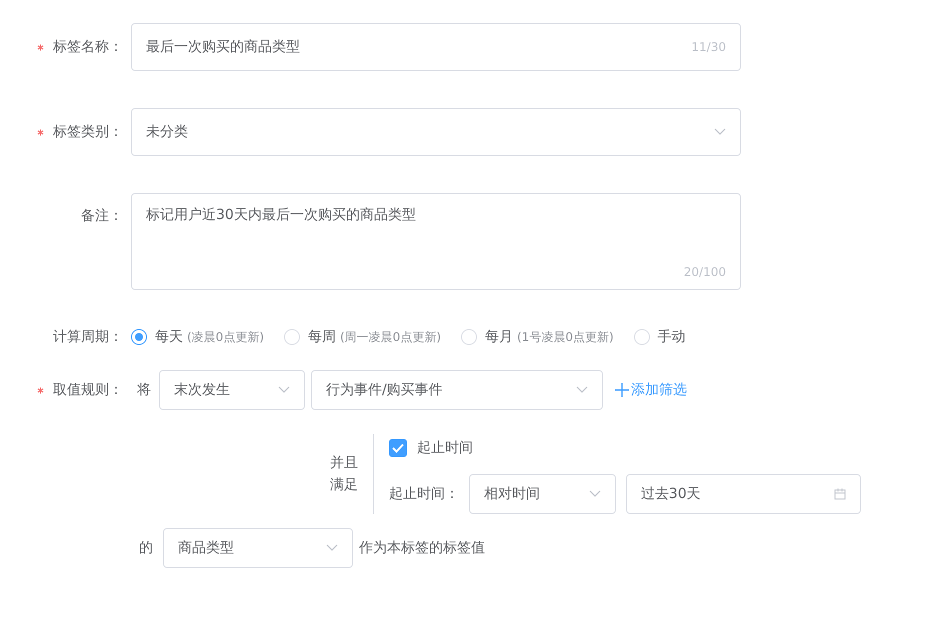 This screenshot has height=621, width=945. Describe the element at coordinates (708, 47) in the screenshot. I see `character-count: 11/30` at that location.